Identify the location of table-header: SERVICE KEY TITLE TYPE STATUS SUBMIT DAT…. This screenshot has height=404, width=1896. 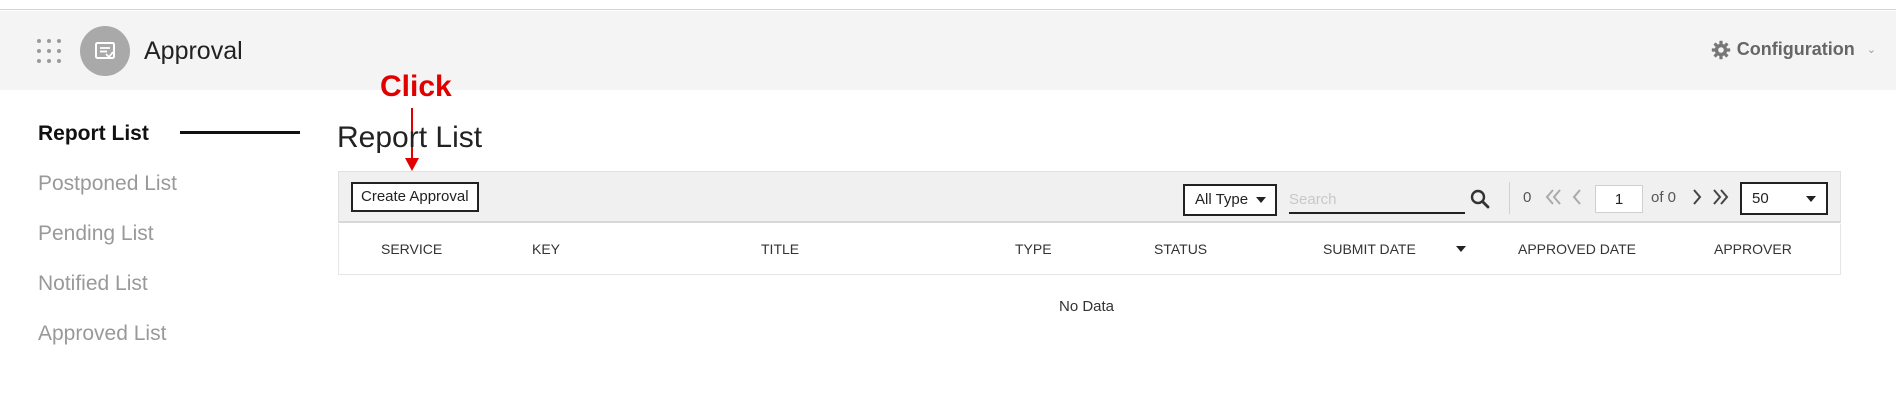
(1089, 249).